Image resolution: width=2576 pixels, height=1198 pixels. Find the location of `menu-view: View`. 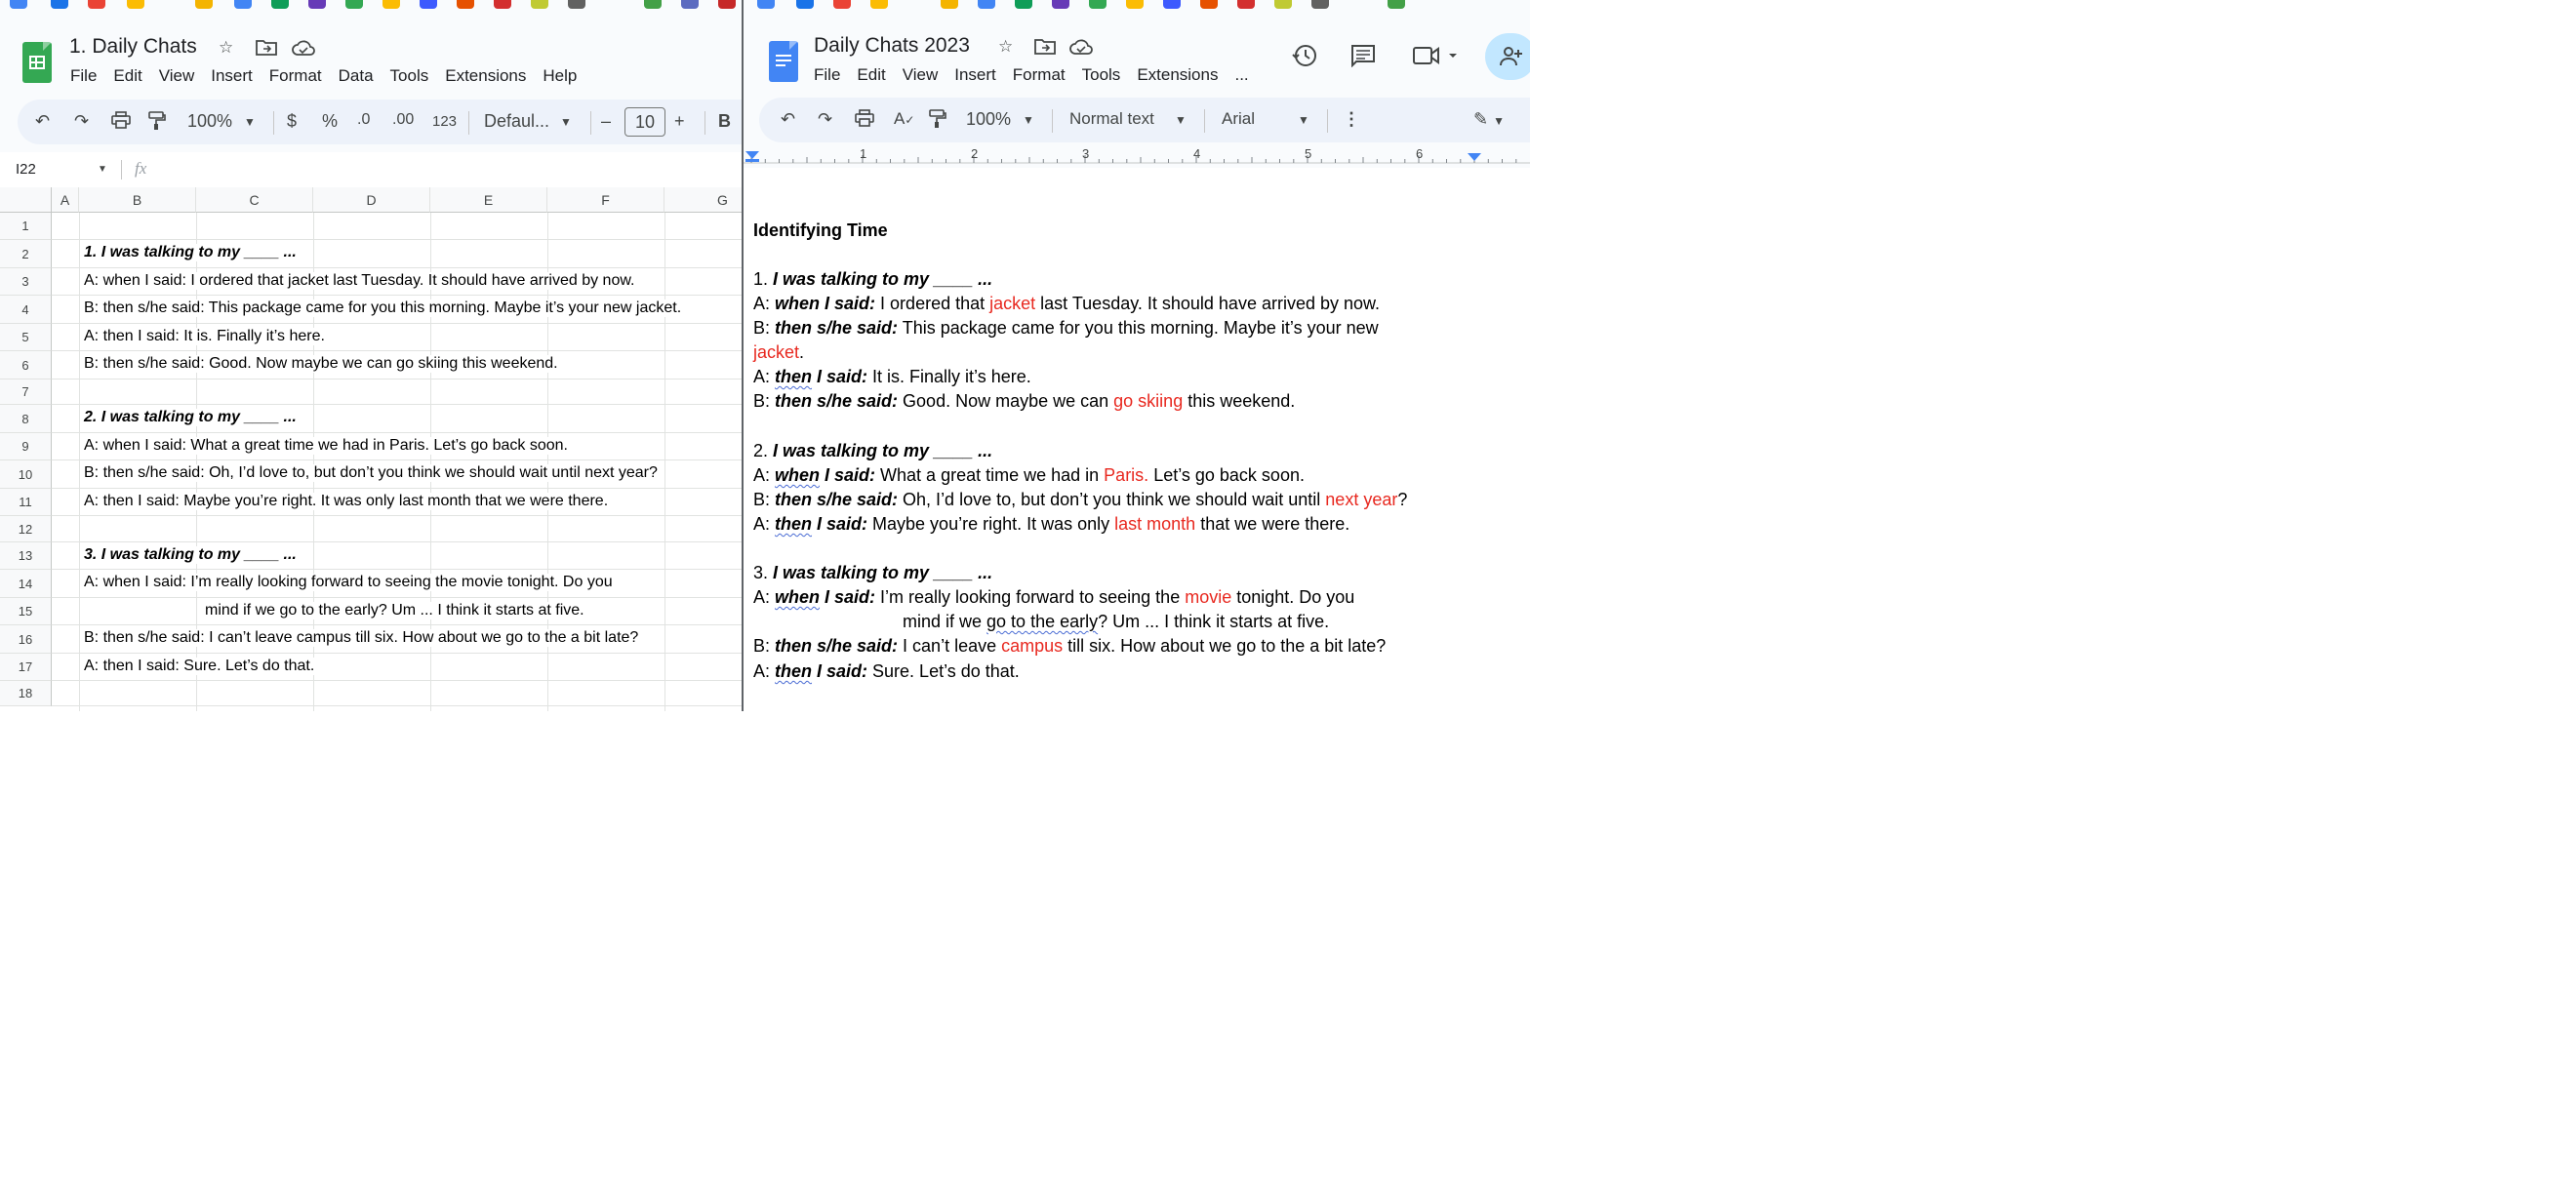

menu-view: View is located at coordinates (177, 76).